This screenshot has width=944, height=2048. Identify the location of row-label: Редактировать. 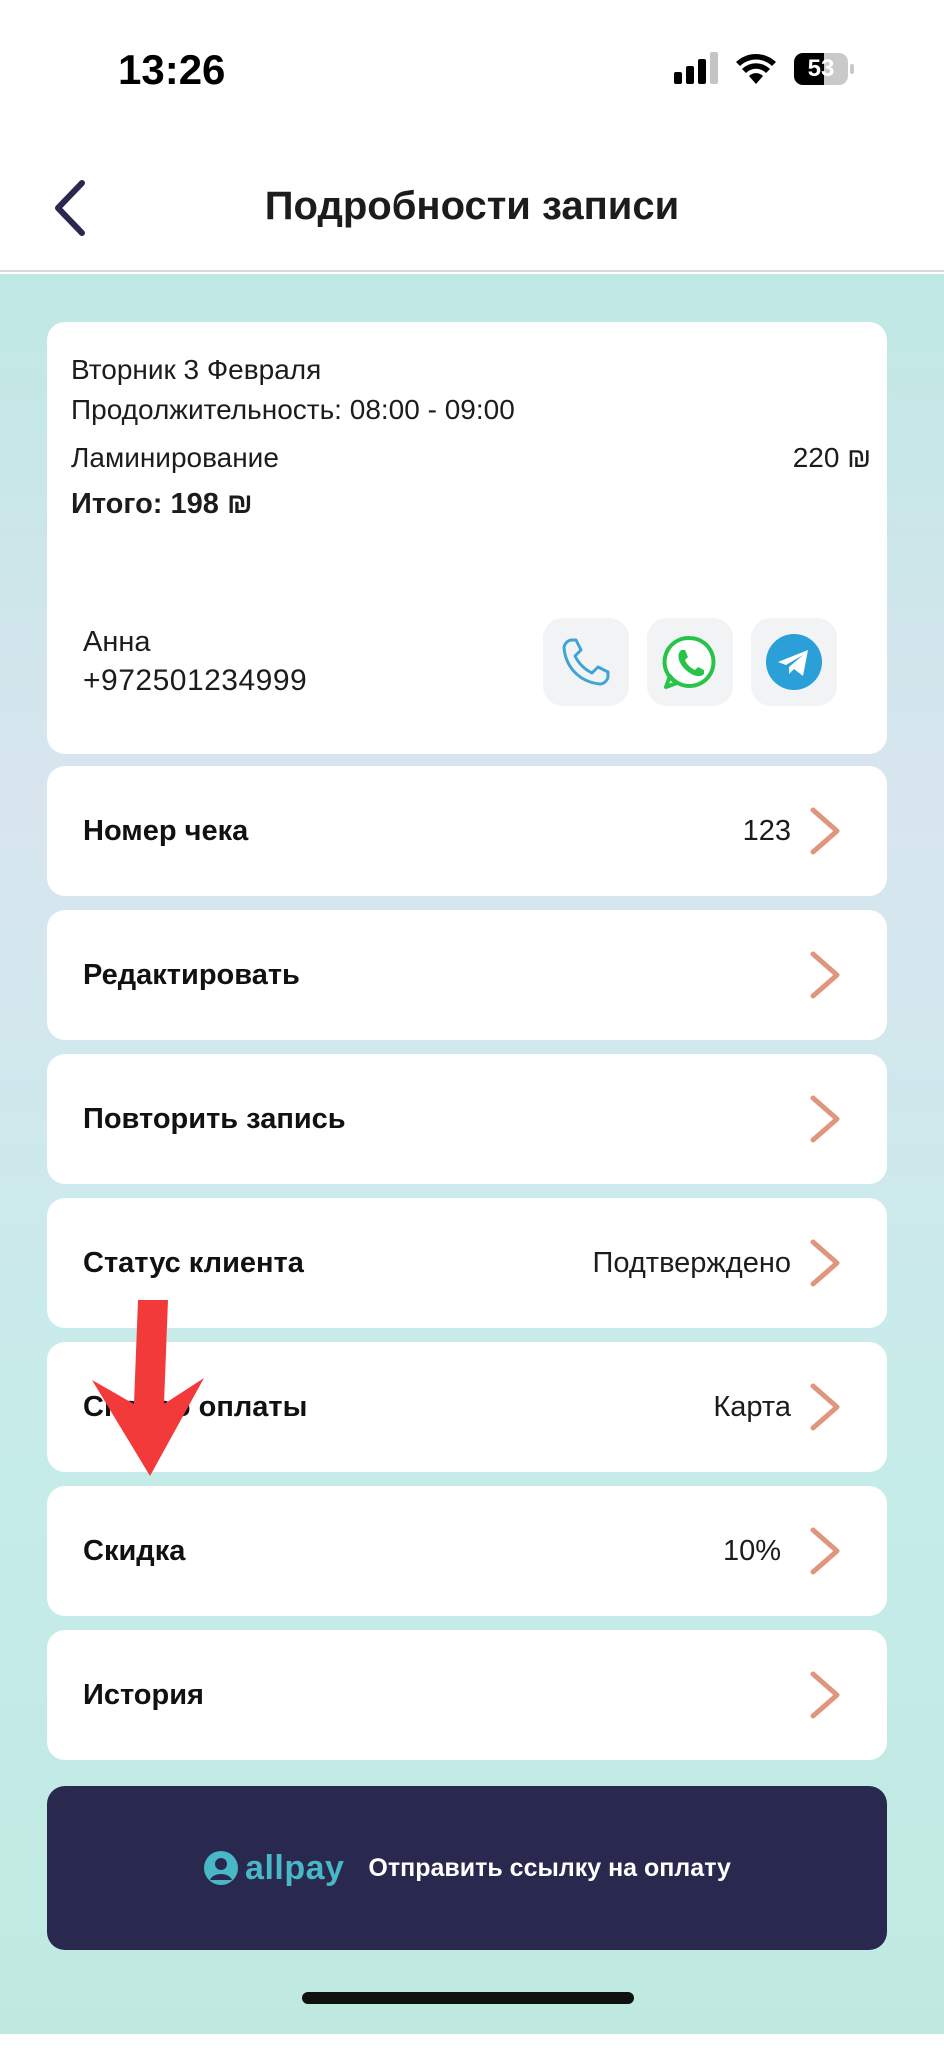
(191, 974).